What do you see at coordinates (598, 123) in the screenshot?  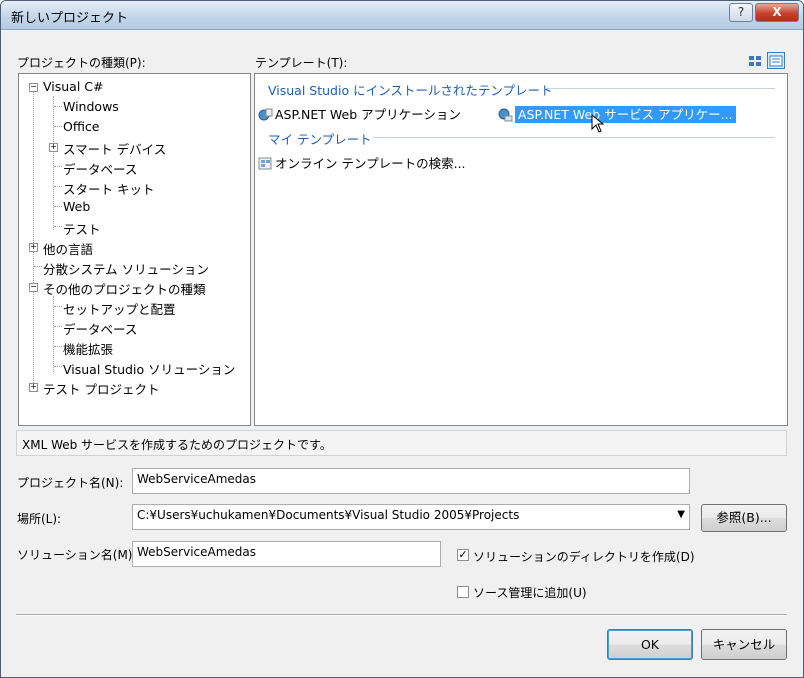 I see `mouse-cursor-icon` at bounding box center [598, 123].